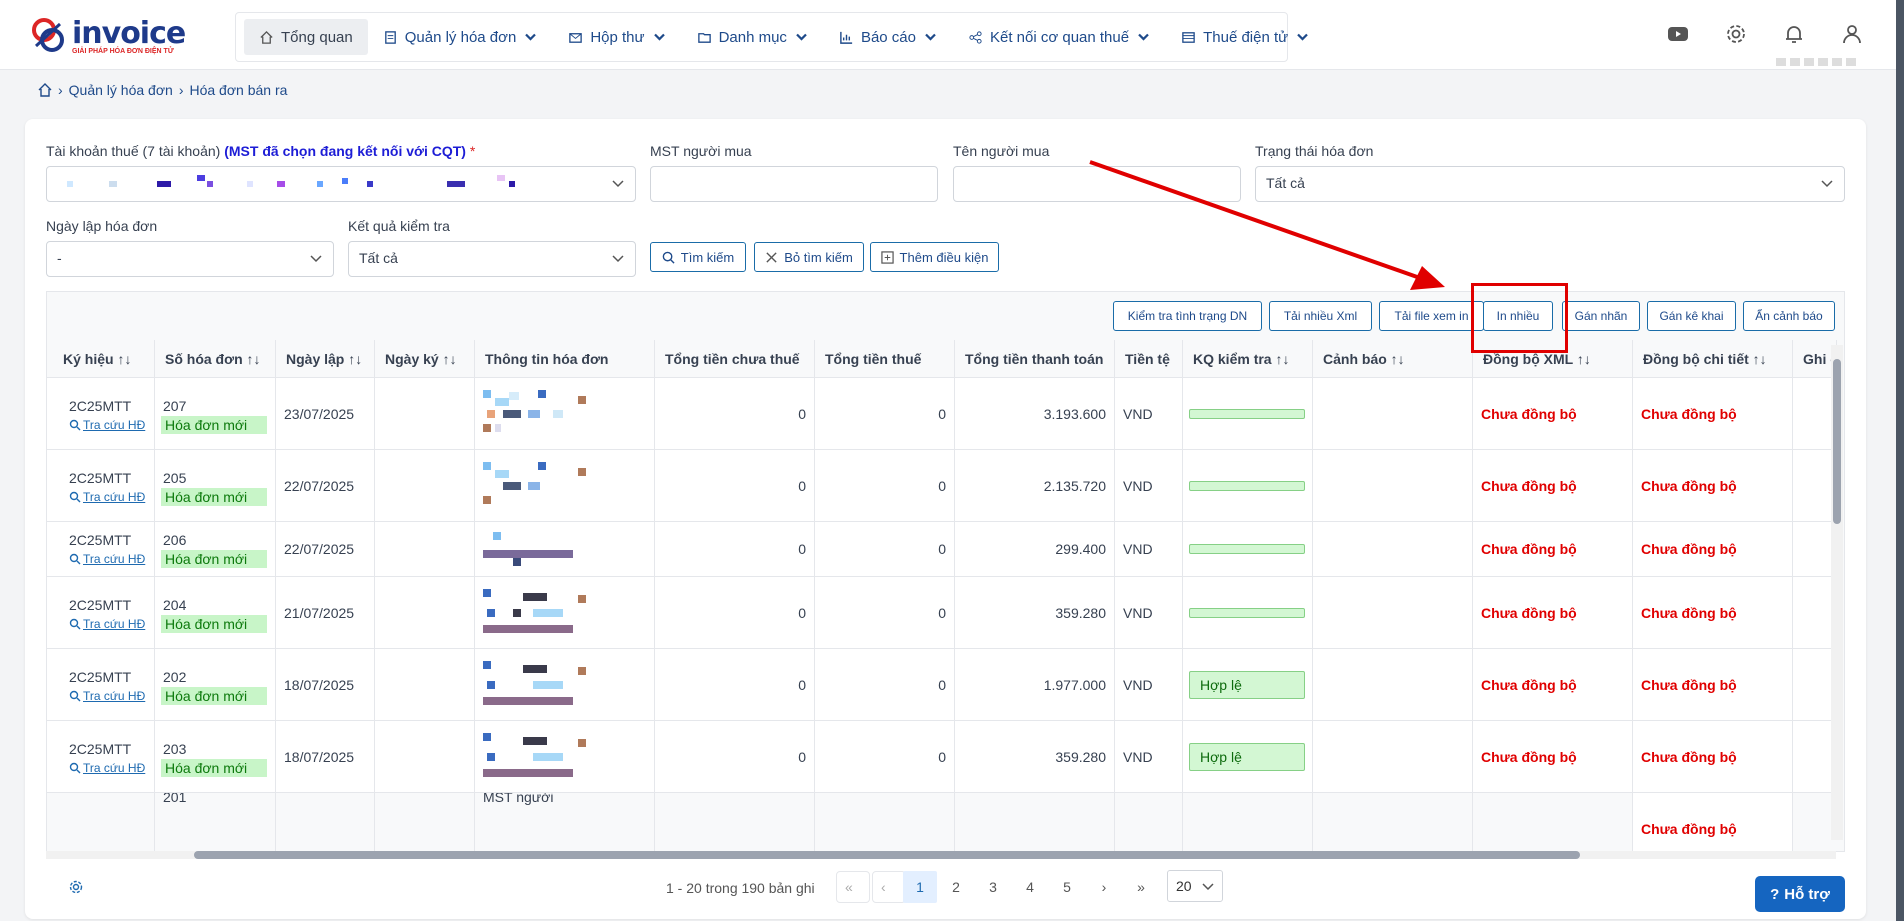 This screenshot has height=921, width=1904. Describe the element at coordinates (1030, 887) in the screenshot. I see `page-4-button: 4` at that location.